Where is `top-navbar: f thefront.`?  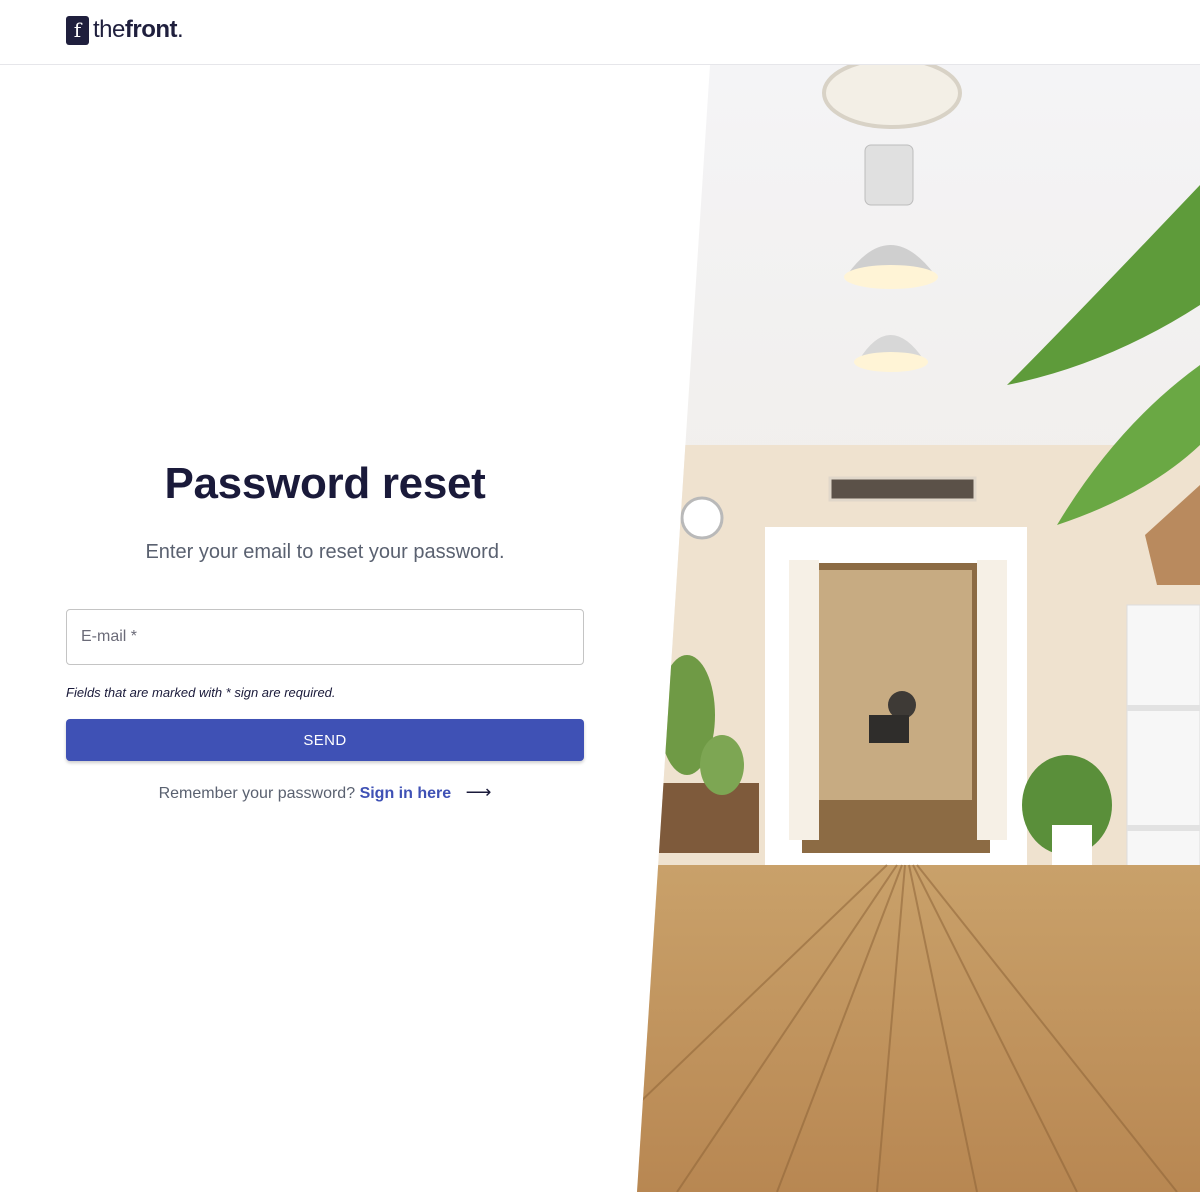
top-navbar: f thefront. is located at coordinates (600, 32).